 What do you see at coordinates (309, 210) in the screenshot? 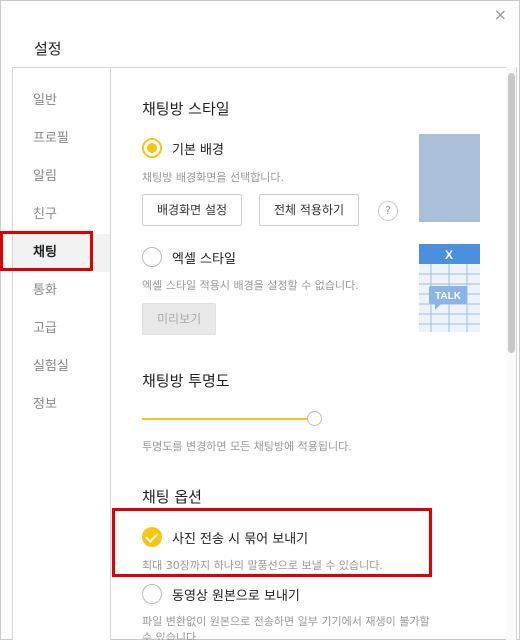
I see `apply-all-button: 전체 적용하기` at bounding box center [309, 210].